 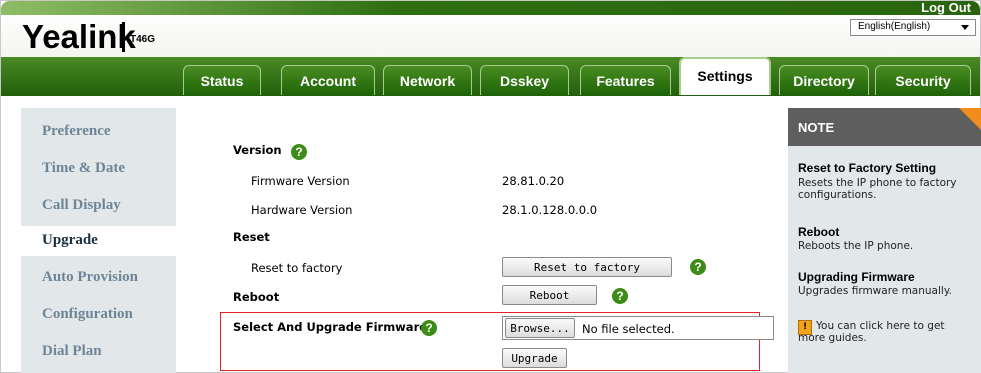 What do you see at coordinates (533, 181) in the screenshot?
I see `firmware-version-value: 28.81.0.20` at bounding box center [533, 181].